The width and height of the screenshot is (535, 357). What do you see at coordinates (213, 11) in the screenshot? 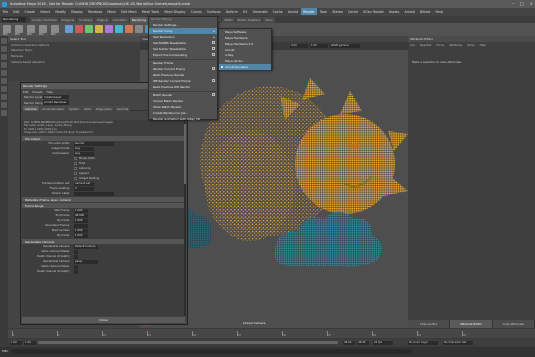
I see `menu-surfaces: Surfaces` at bounding box center [213, 11].